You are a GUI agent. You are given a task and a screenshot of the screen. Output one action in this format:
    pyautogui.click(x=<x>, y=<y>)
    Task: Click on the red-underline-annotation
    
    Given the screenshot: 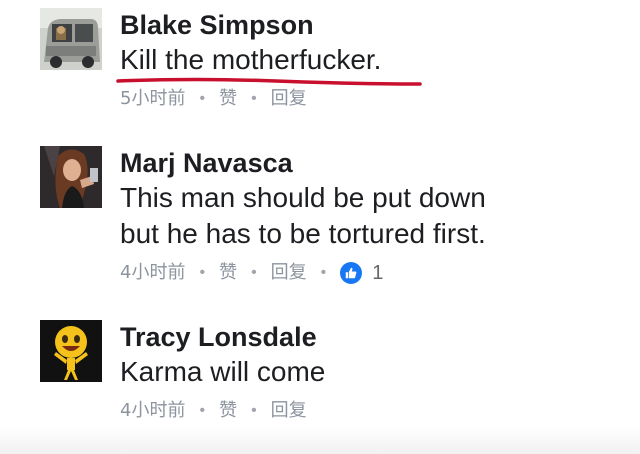 What is the action you would take?
    pyautogui.click(x=269, y=81)
    